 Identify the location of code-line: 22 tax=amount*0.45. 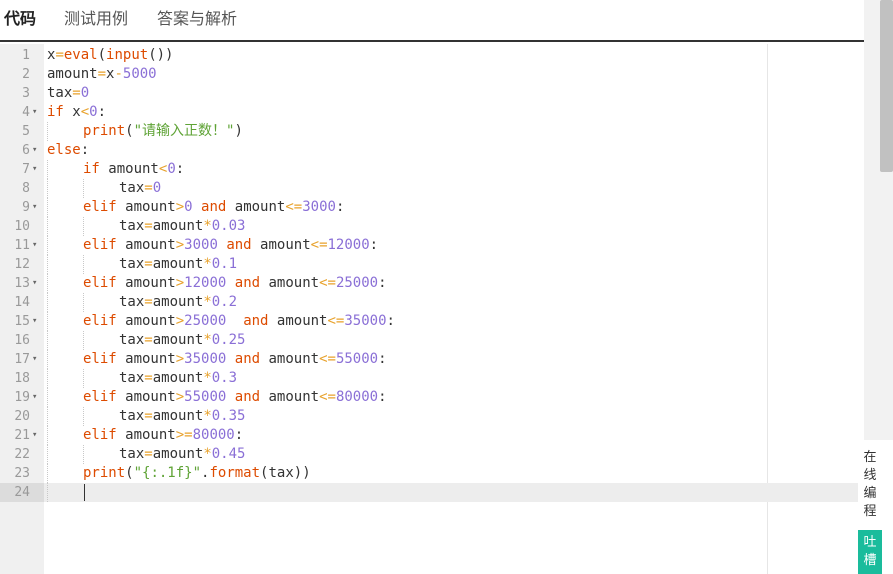
(432, 454).